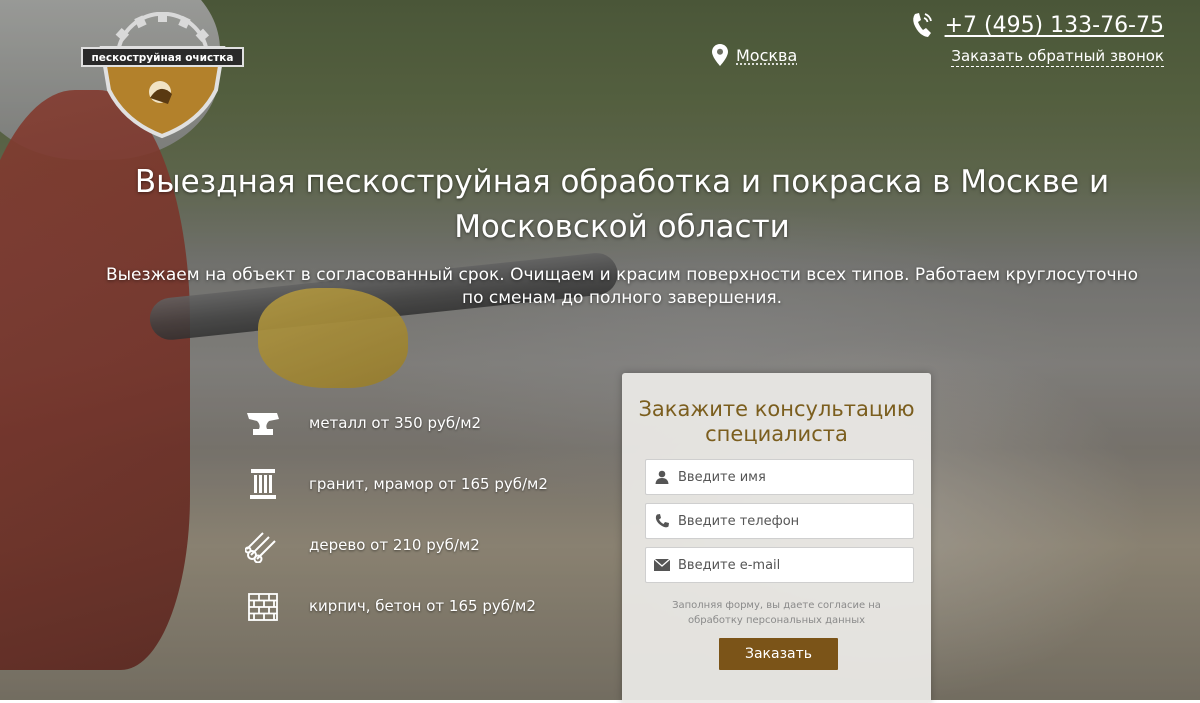  What do you see at coordinates (720, 55) in the screenshot?
I see `map-pin-icon` at bounding box center [720, 55].